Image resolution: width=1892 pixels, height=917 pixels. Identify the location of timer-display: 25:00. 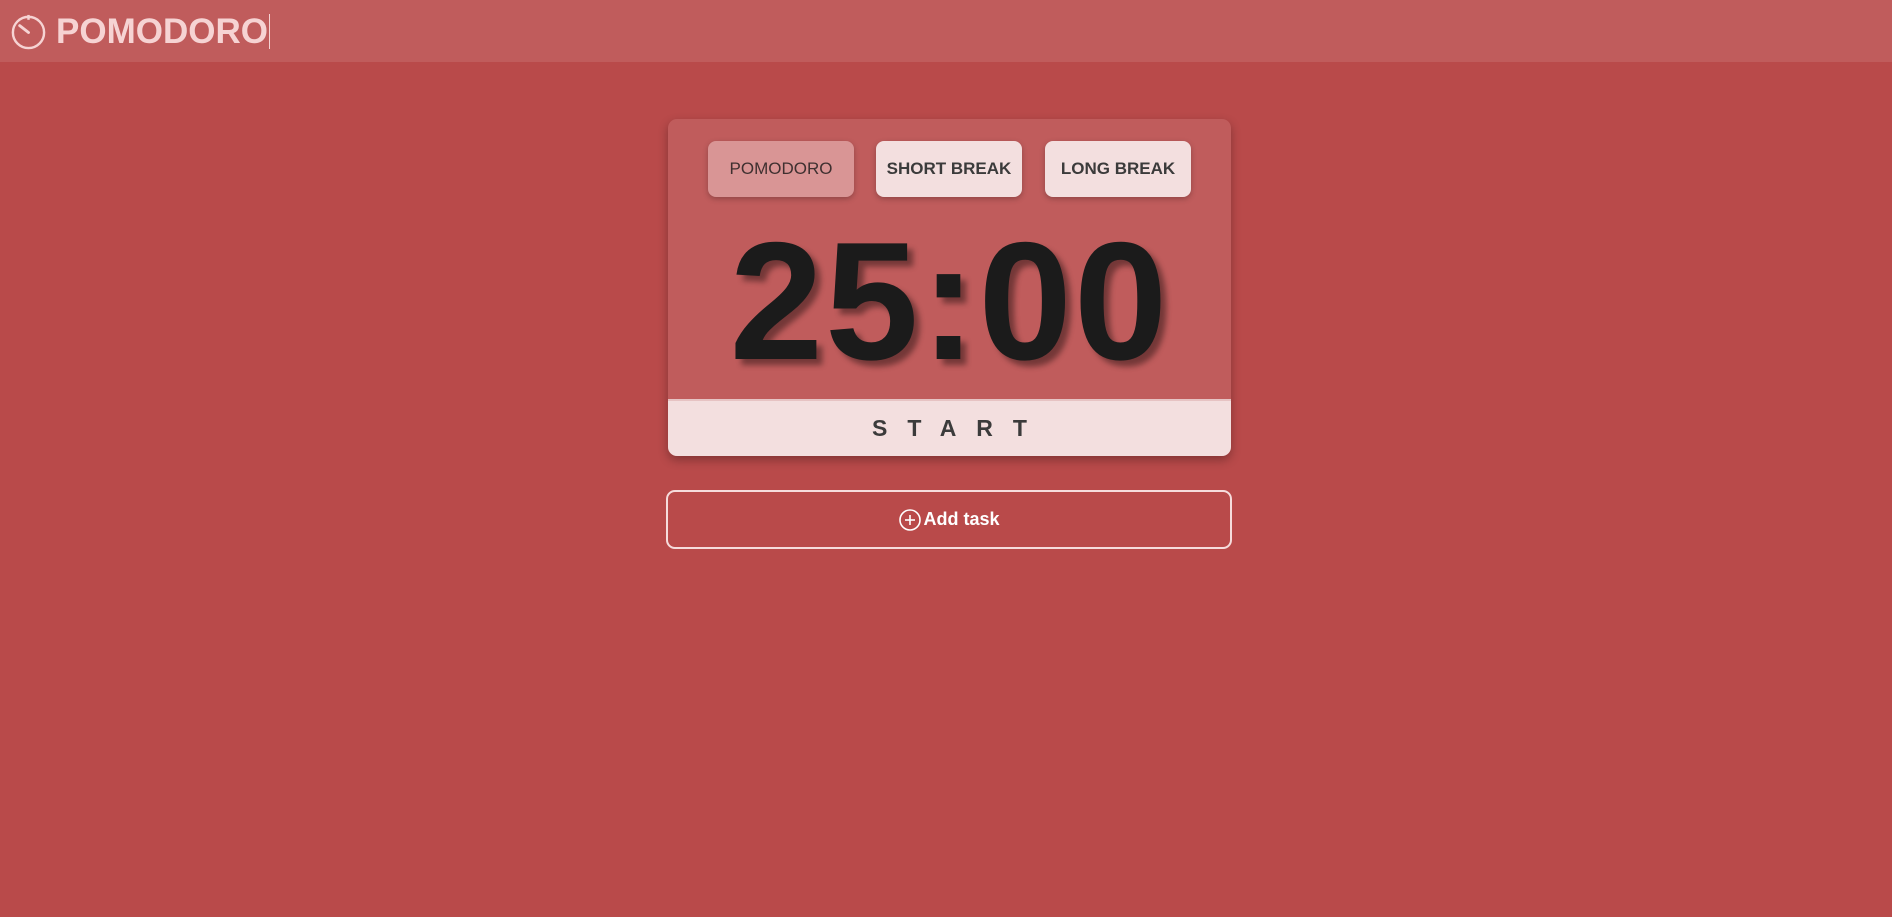
(949, 301).